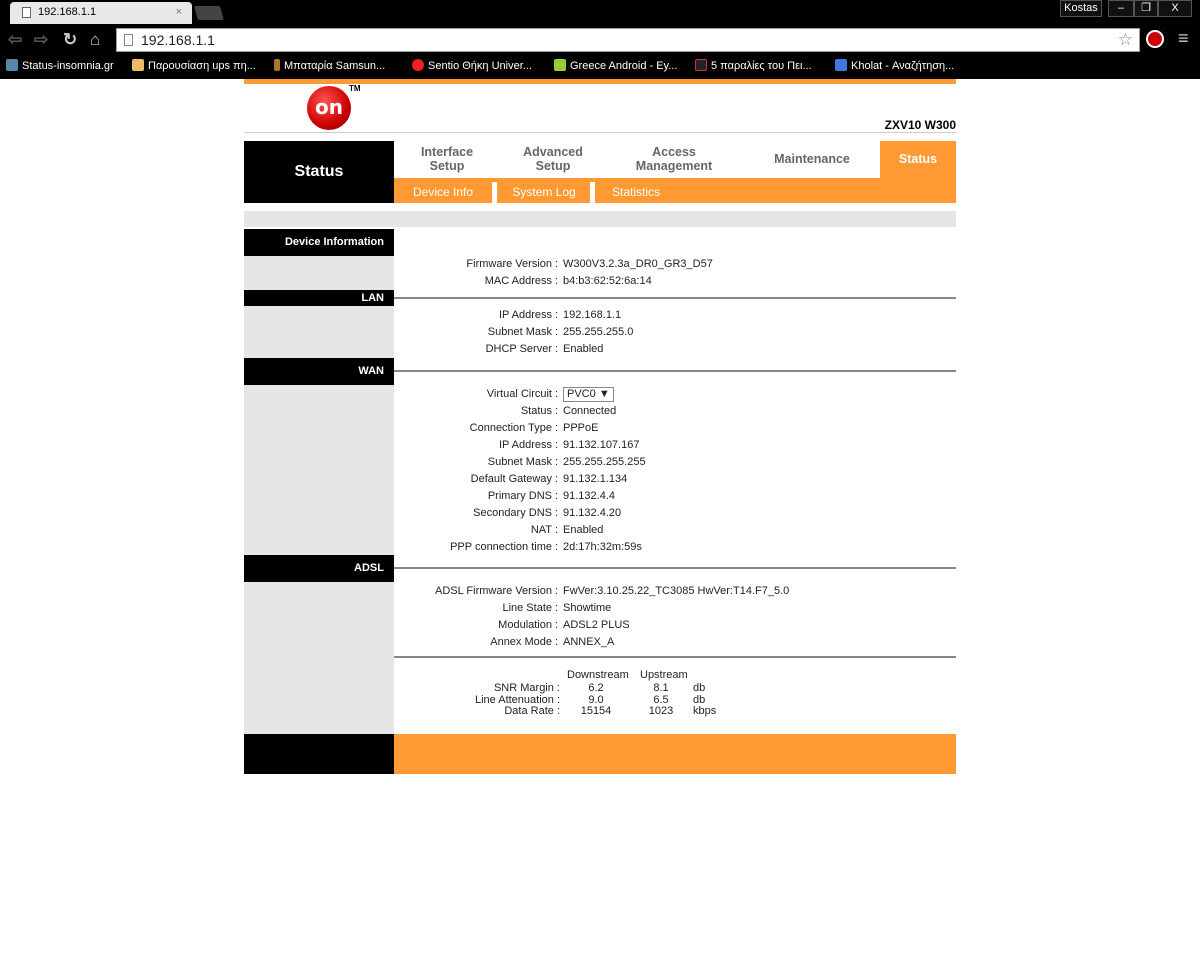  What do you see at coordinates (60, 66) in the screenshot?
I see `bookmark-item: Status-insomnia.gr` at bounding box center [60, 66].